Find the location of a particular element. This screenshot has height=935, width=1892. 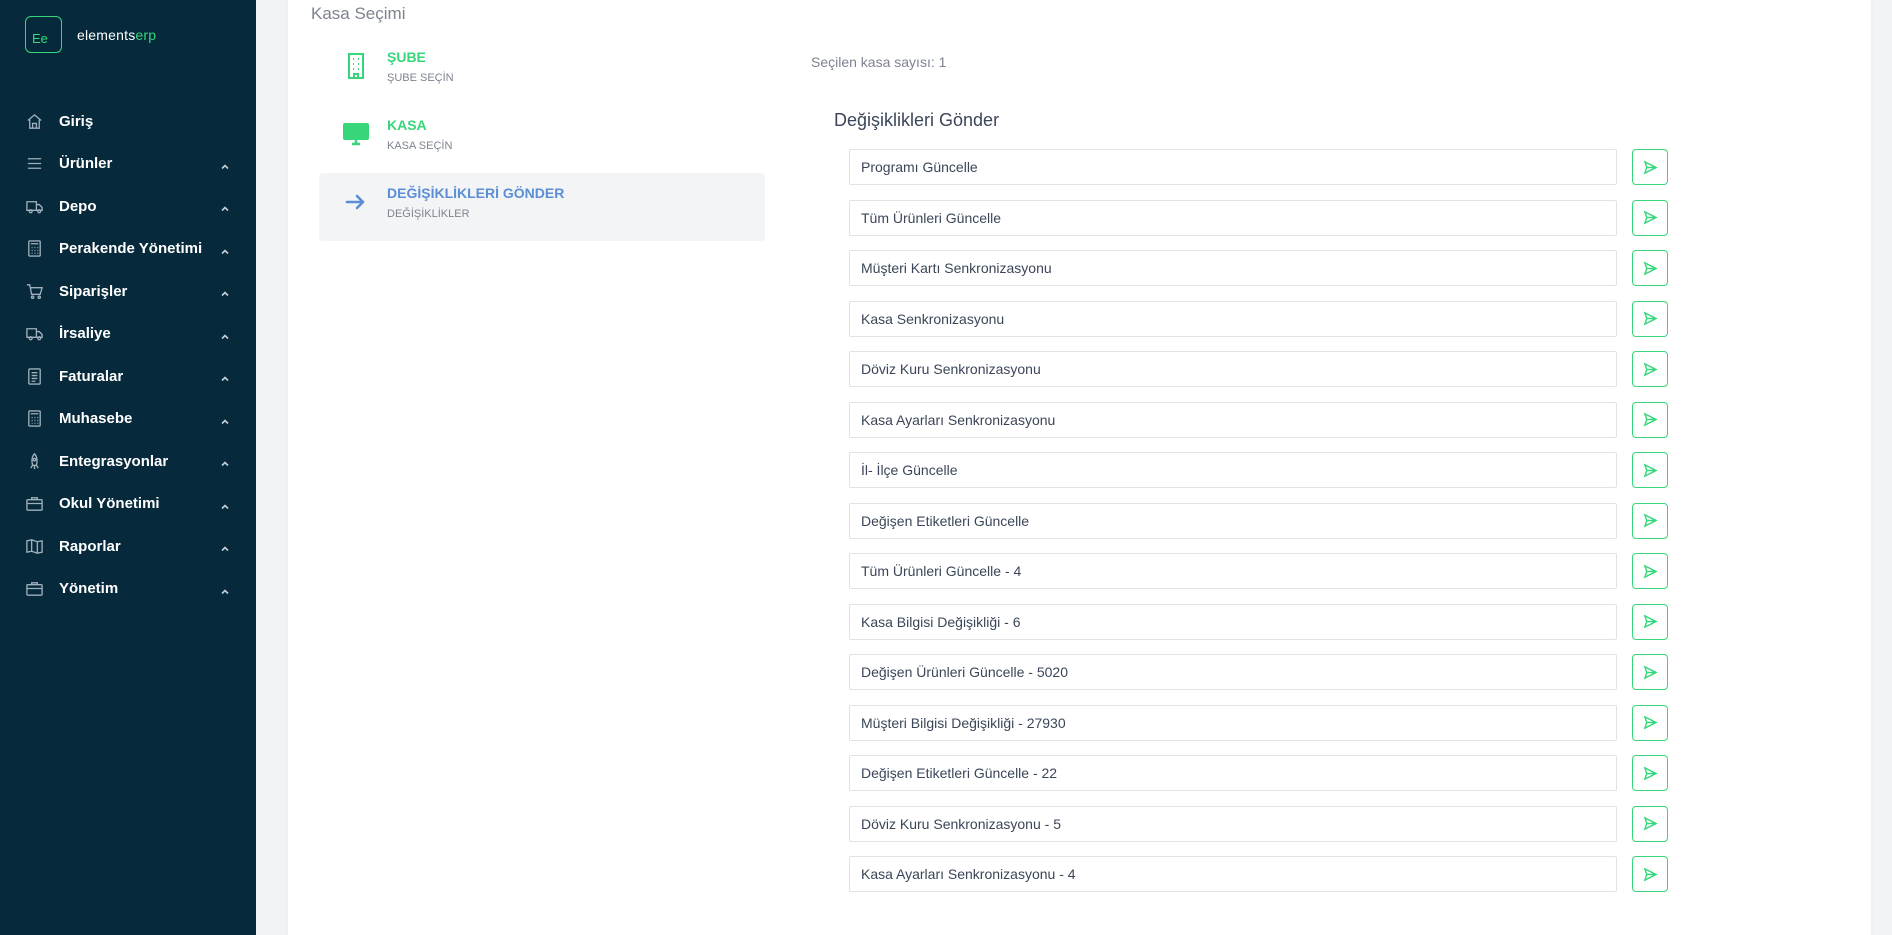

sidebar-item-entegrasyonlar: Entegrasyonlar is located at coordinates (128, 461).